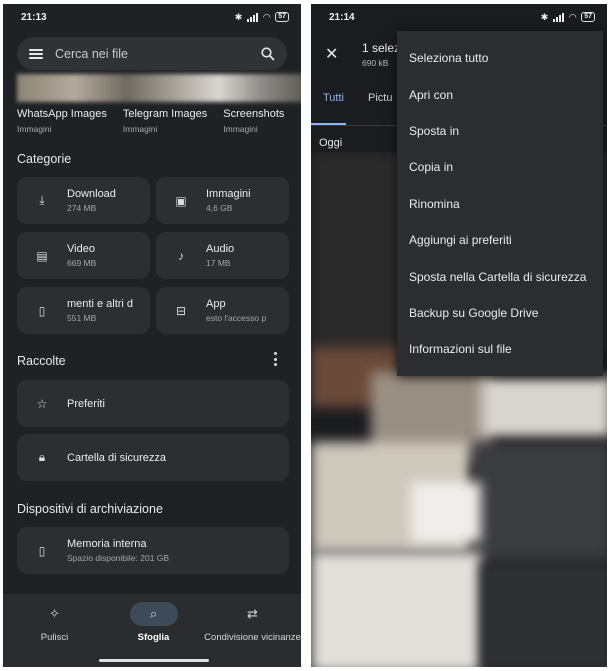  What do you see at coordinates (181, 200) in the screenshot?
I see `image-icon: ▣` at bounding box center [181, 200].